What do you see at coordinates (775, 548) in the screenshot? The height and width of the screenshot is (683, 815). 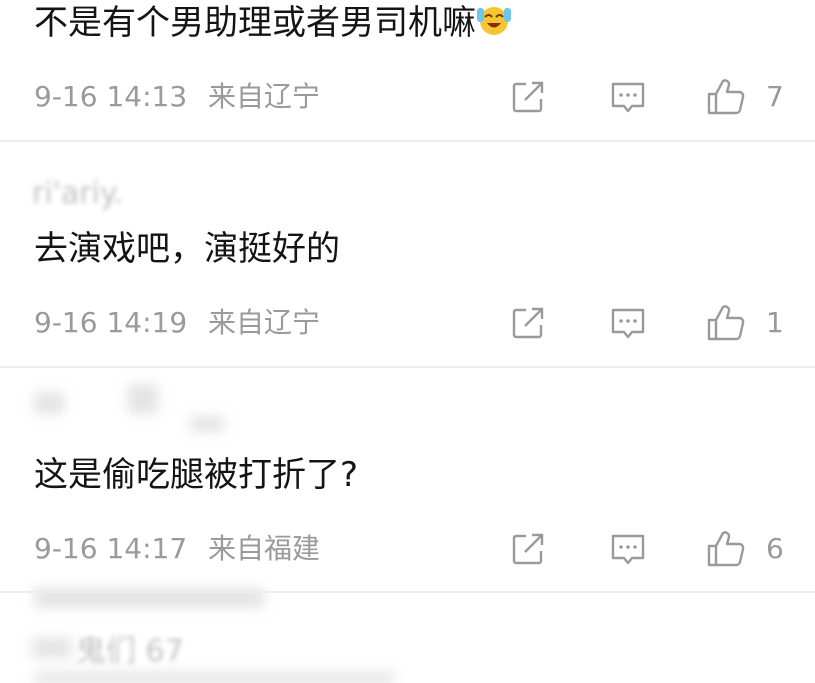 I see `like-count: 6` at bounding box center [775, 548].